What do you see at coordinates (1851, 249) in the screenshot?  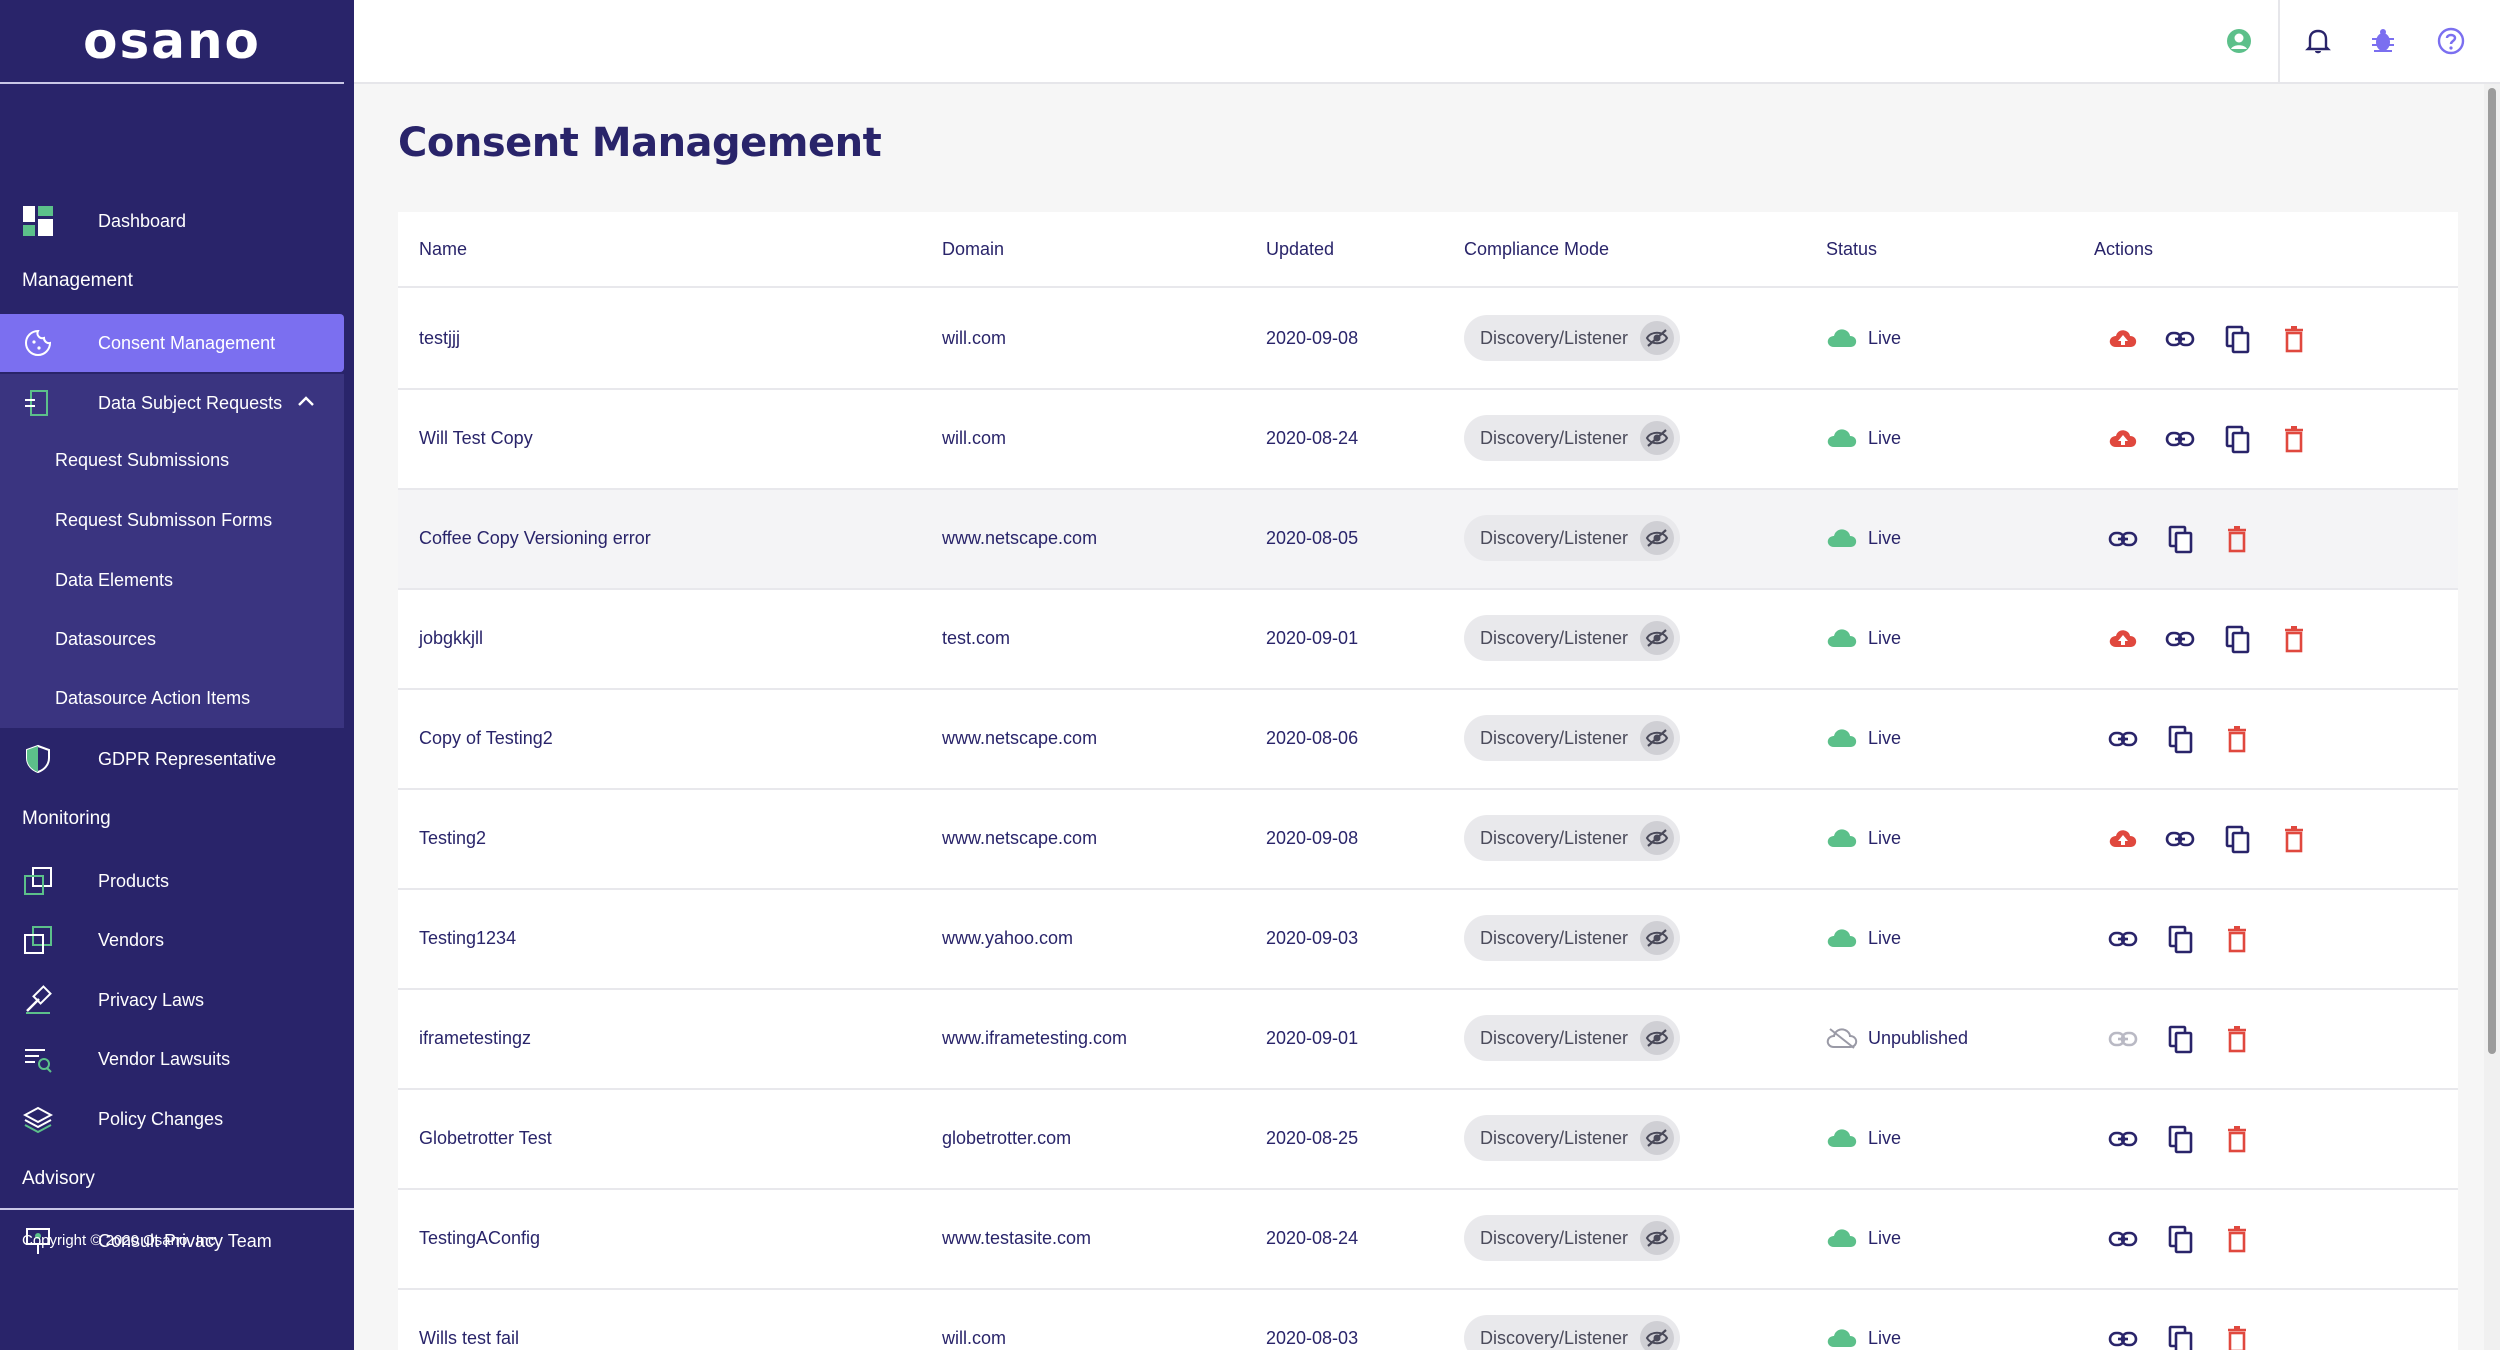 I see `header-status: Status` at bounding box center [1851, 249].